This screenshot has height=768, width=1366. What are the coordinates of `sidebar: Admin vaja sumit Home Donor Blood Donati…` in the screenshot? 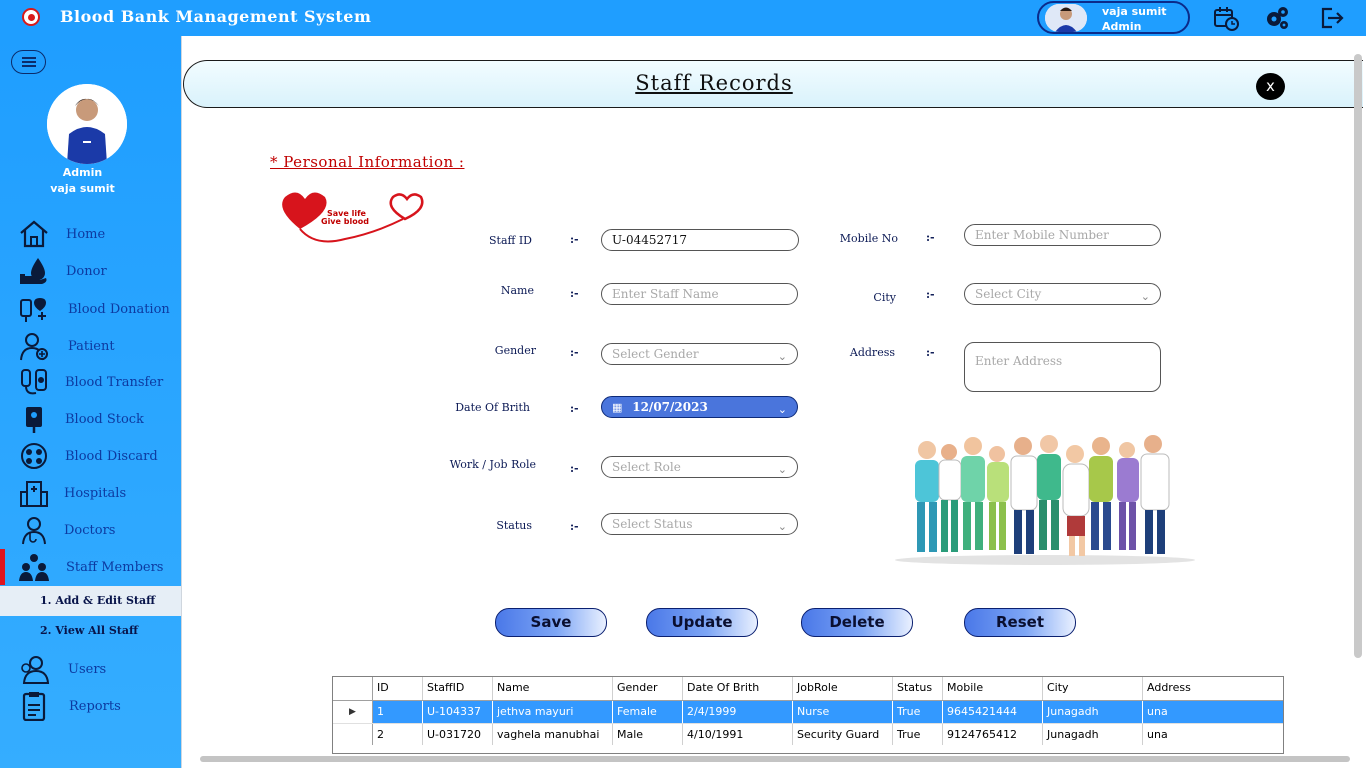 It's located at (90, 402).